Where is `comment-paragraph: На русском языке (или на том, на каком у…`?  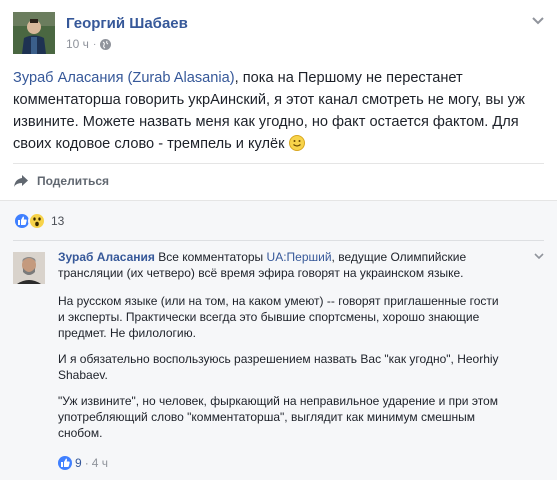 comment-paragraph: На русском языке (или на том, на каком у… is located at coordinates (278, 317).